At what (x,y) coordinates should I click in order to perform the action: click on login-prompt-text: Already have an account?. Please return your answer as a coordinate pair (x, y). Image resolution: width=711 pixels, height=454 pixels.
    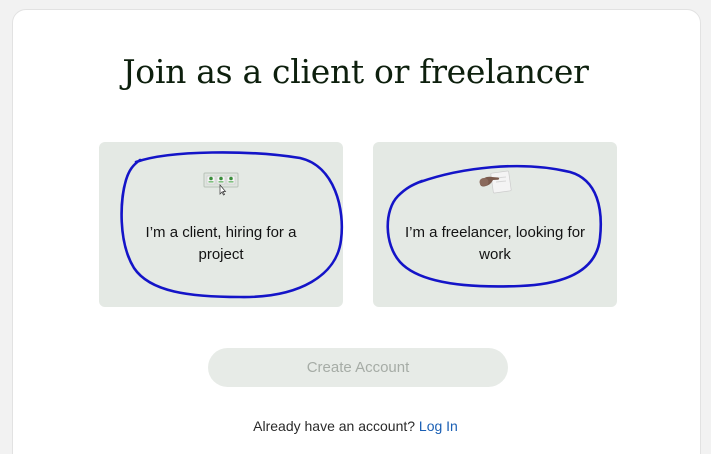
    Looking at the image, I should click on (334, 426).